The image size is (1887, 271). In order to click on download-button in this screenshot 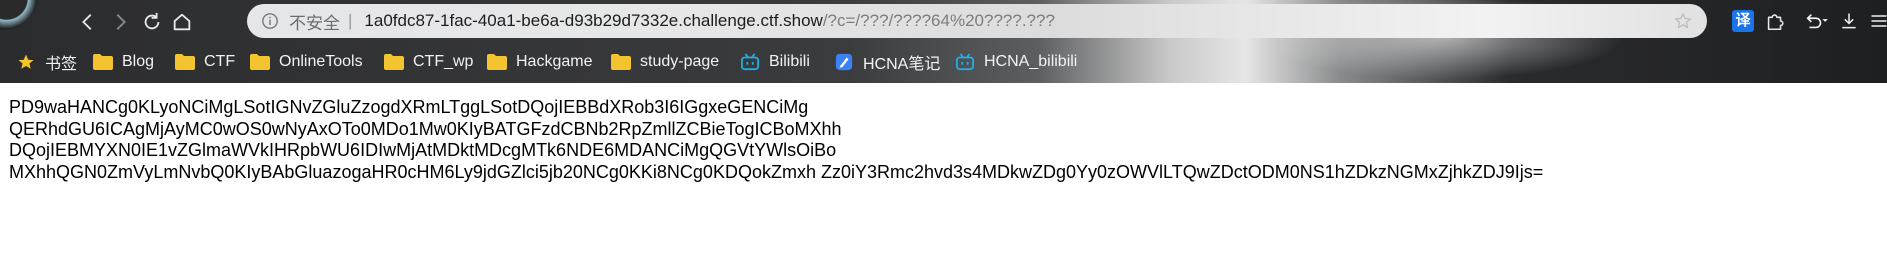, I will do `click(1849, 21)`.